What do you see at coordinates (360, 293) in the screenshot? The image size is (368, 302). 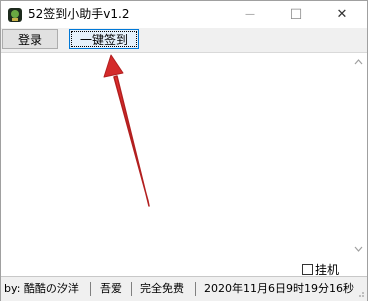 I see `resize-grip-icon` at bounding box center [360, 293].